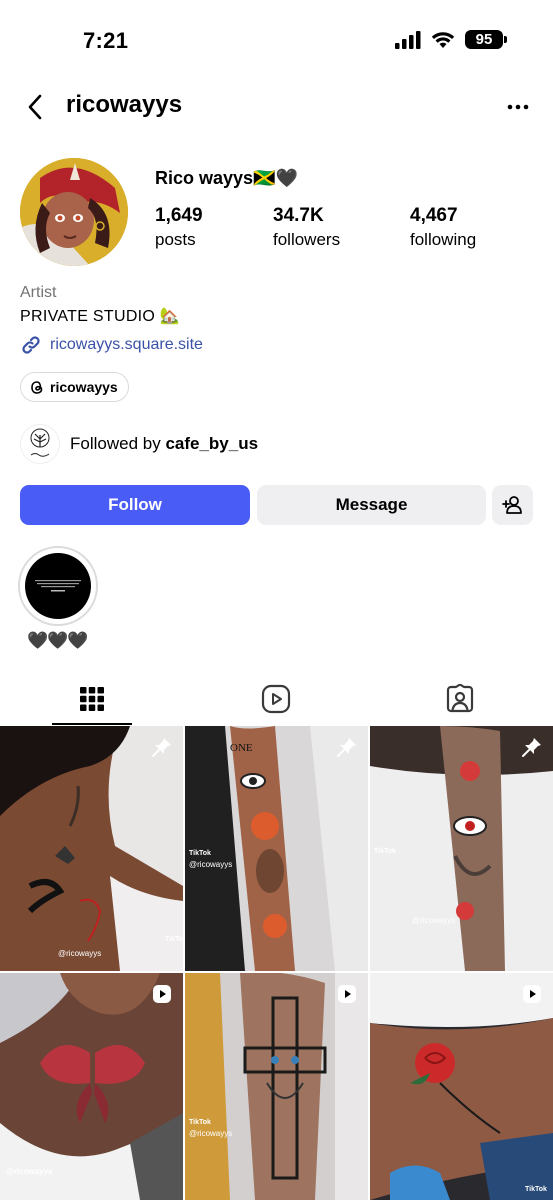 The image size is (553, 1200). What do you see at coordinates (126, 344) in the screenshot?
I see `link-text: ricowayys.square.site` at bounding box center [126, 344].